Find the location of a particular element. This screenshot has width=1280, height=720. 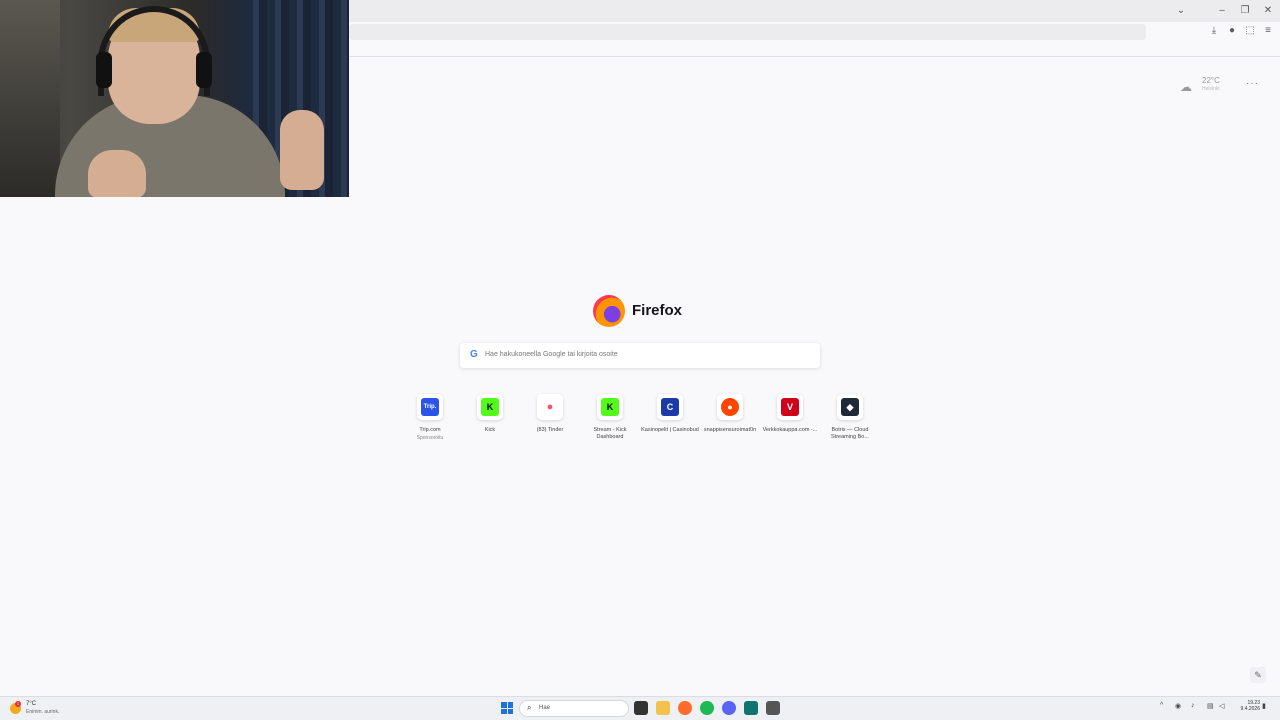

extensions-icon: ⬚ is located at coordinates (1250, 31).